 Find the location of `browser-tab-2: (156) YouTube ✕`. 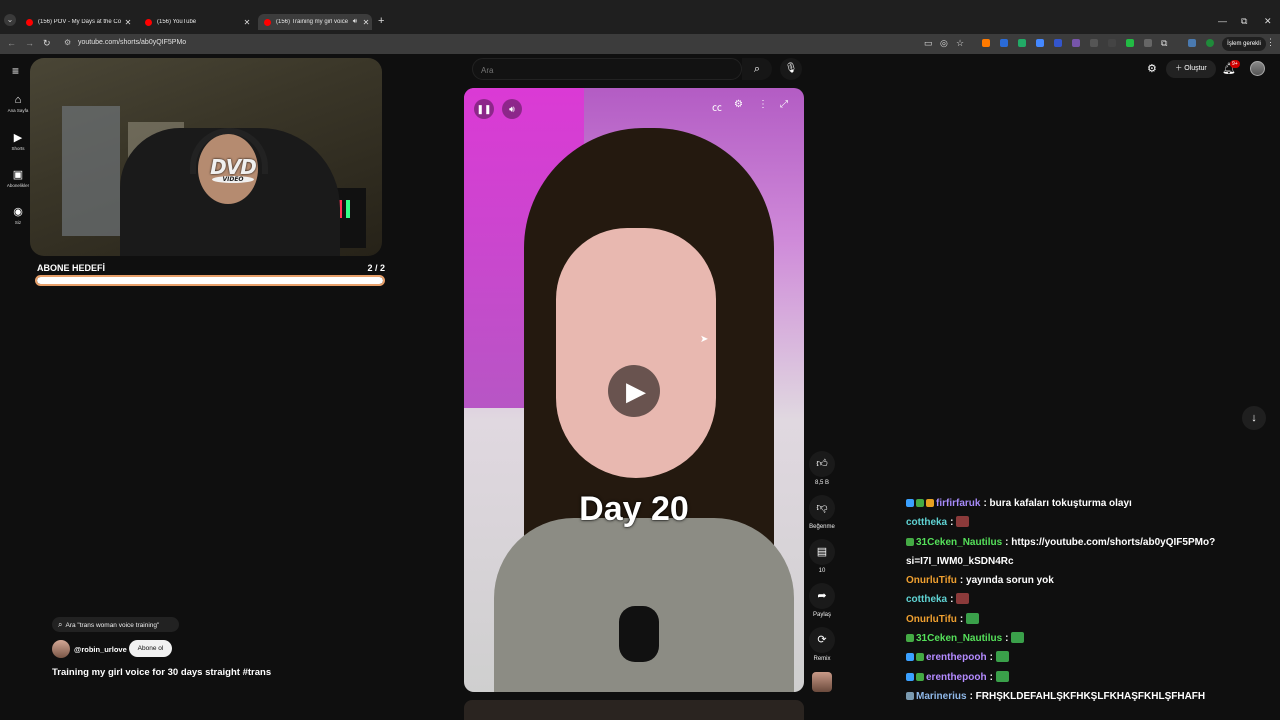

browser-tab-2: (156) YouTube ✕ is located at coordinates (196, 22).